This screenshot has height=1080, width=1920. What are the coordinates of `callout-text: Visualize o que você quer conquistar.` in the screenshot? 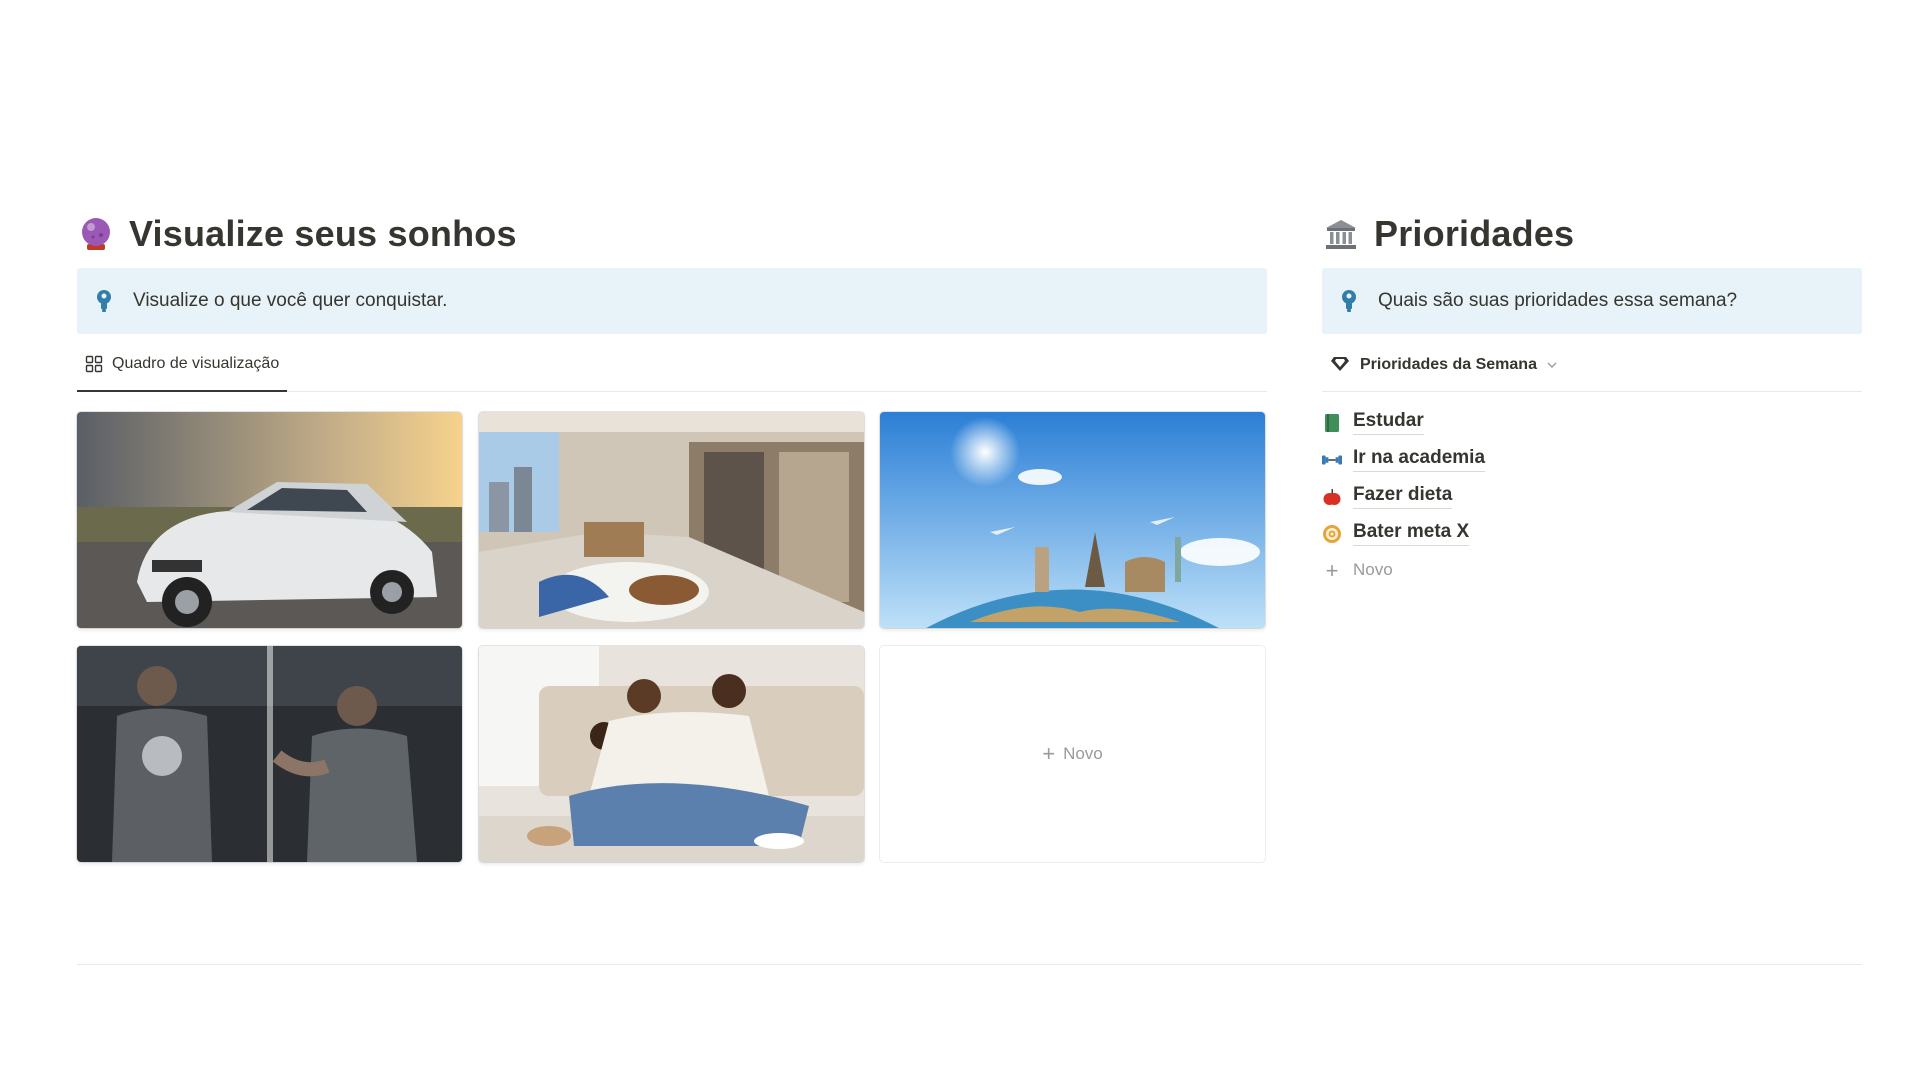 It's located at (290, 300).